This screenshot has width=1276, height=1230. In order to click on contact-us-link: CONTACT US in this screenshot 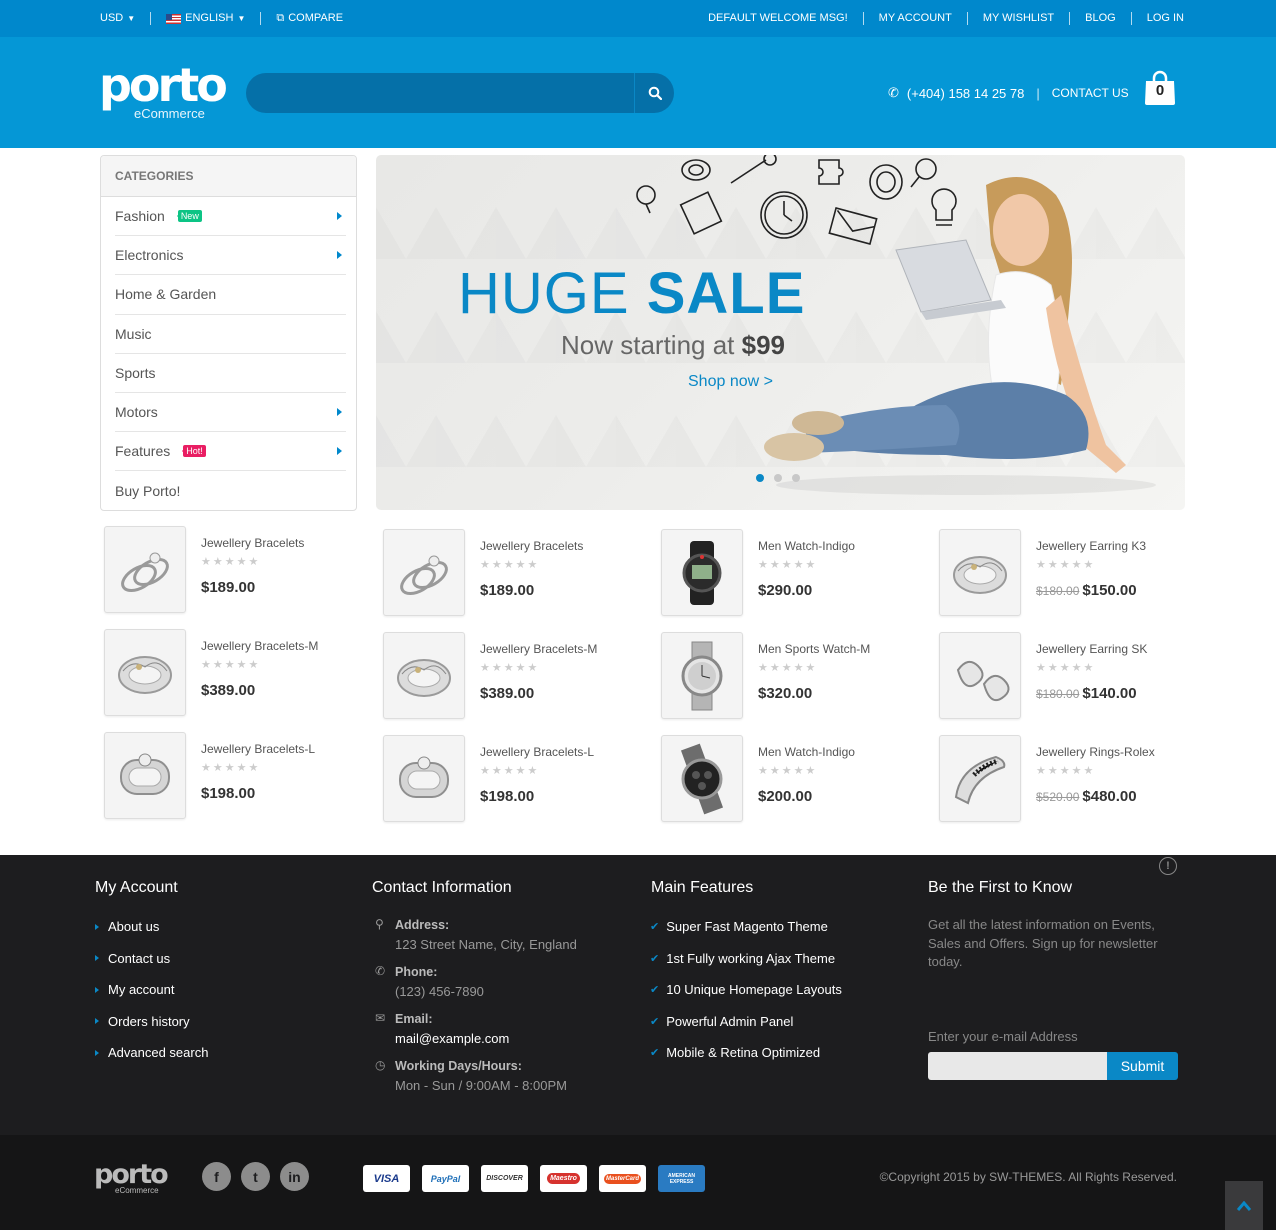, I will do `click(1090, 93)`.